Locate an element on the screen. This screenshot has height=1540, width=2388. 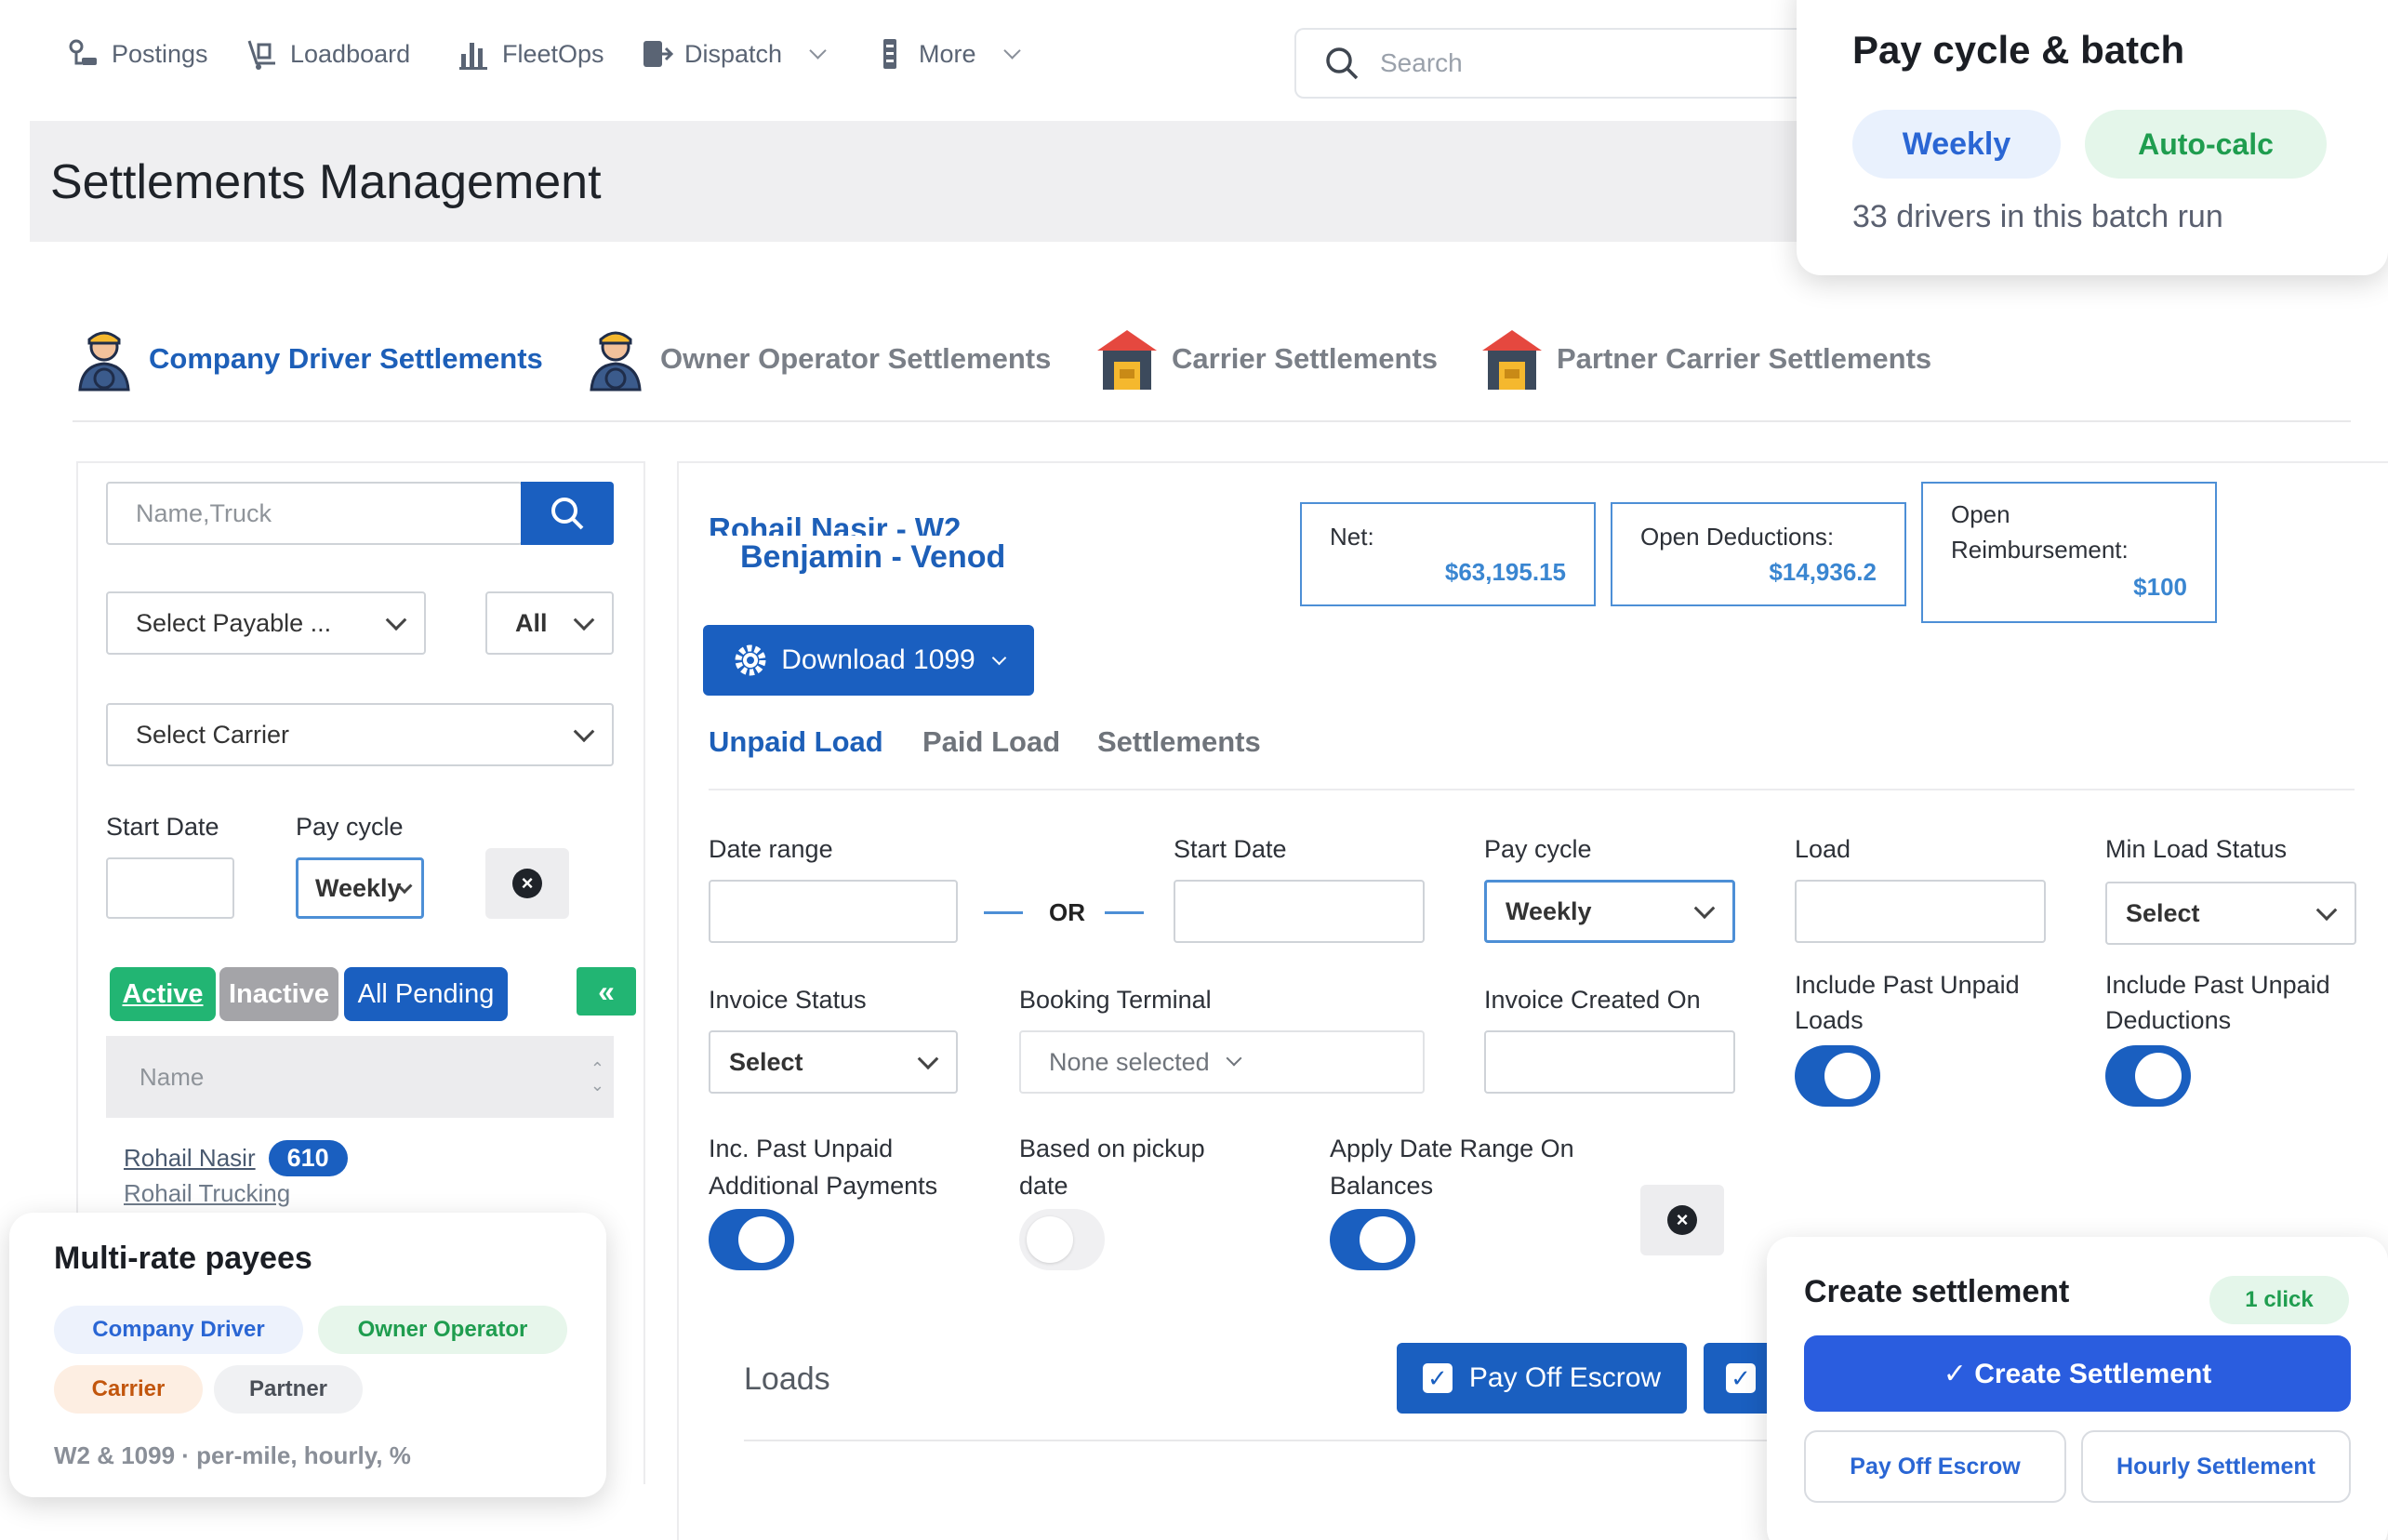
include-past-unpaid-deductions-toggle is located at coordinates (2148, 1076).